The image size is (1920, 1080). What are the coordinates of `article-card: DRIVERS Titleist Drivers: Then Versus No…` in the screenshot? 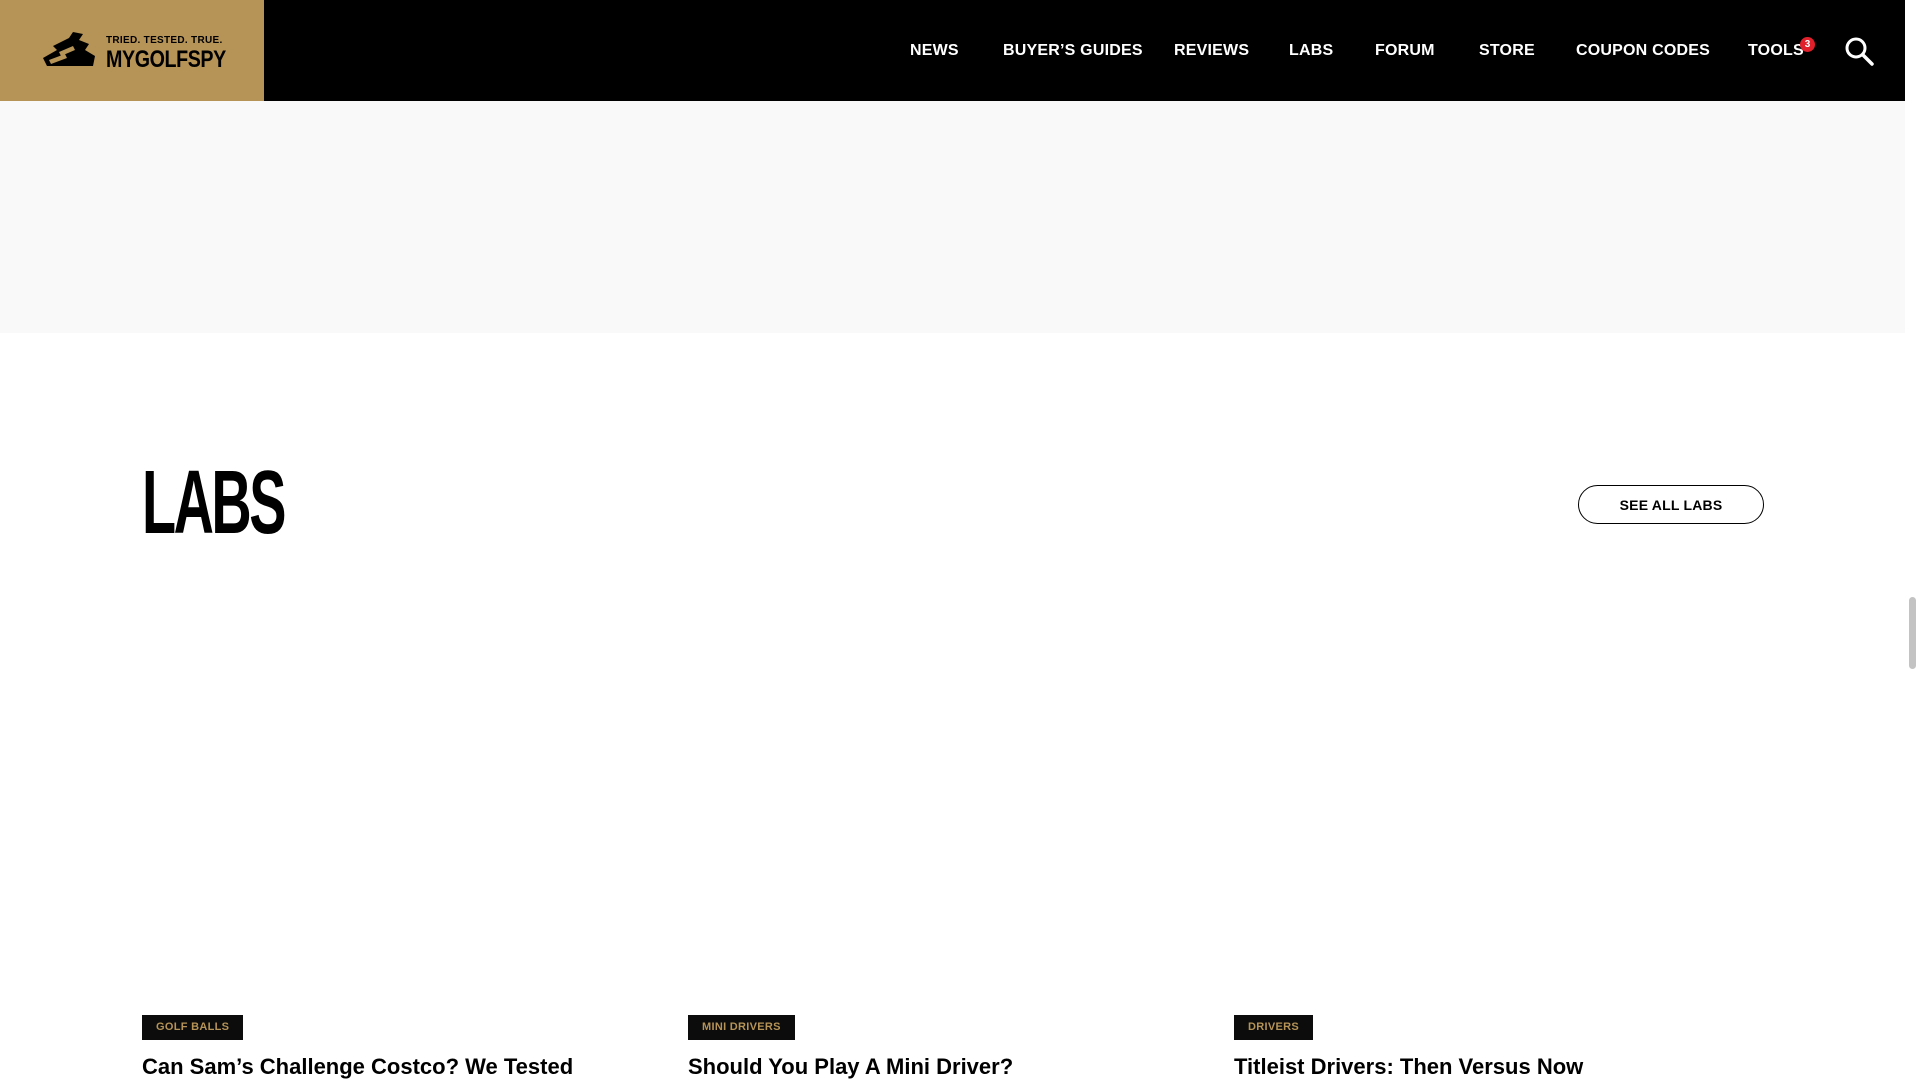 It's located at (1494, 1047).